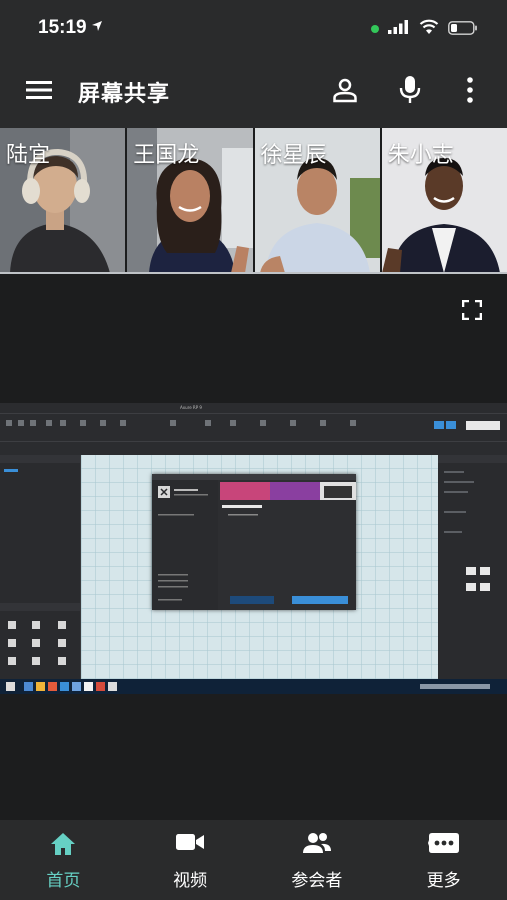 This screenshot has width=507, height=900. I want to click on app-bar: 屏幕共享, so click(253, 93).